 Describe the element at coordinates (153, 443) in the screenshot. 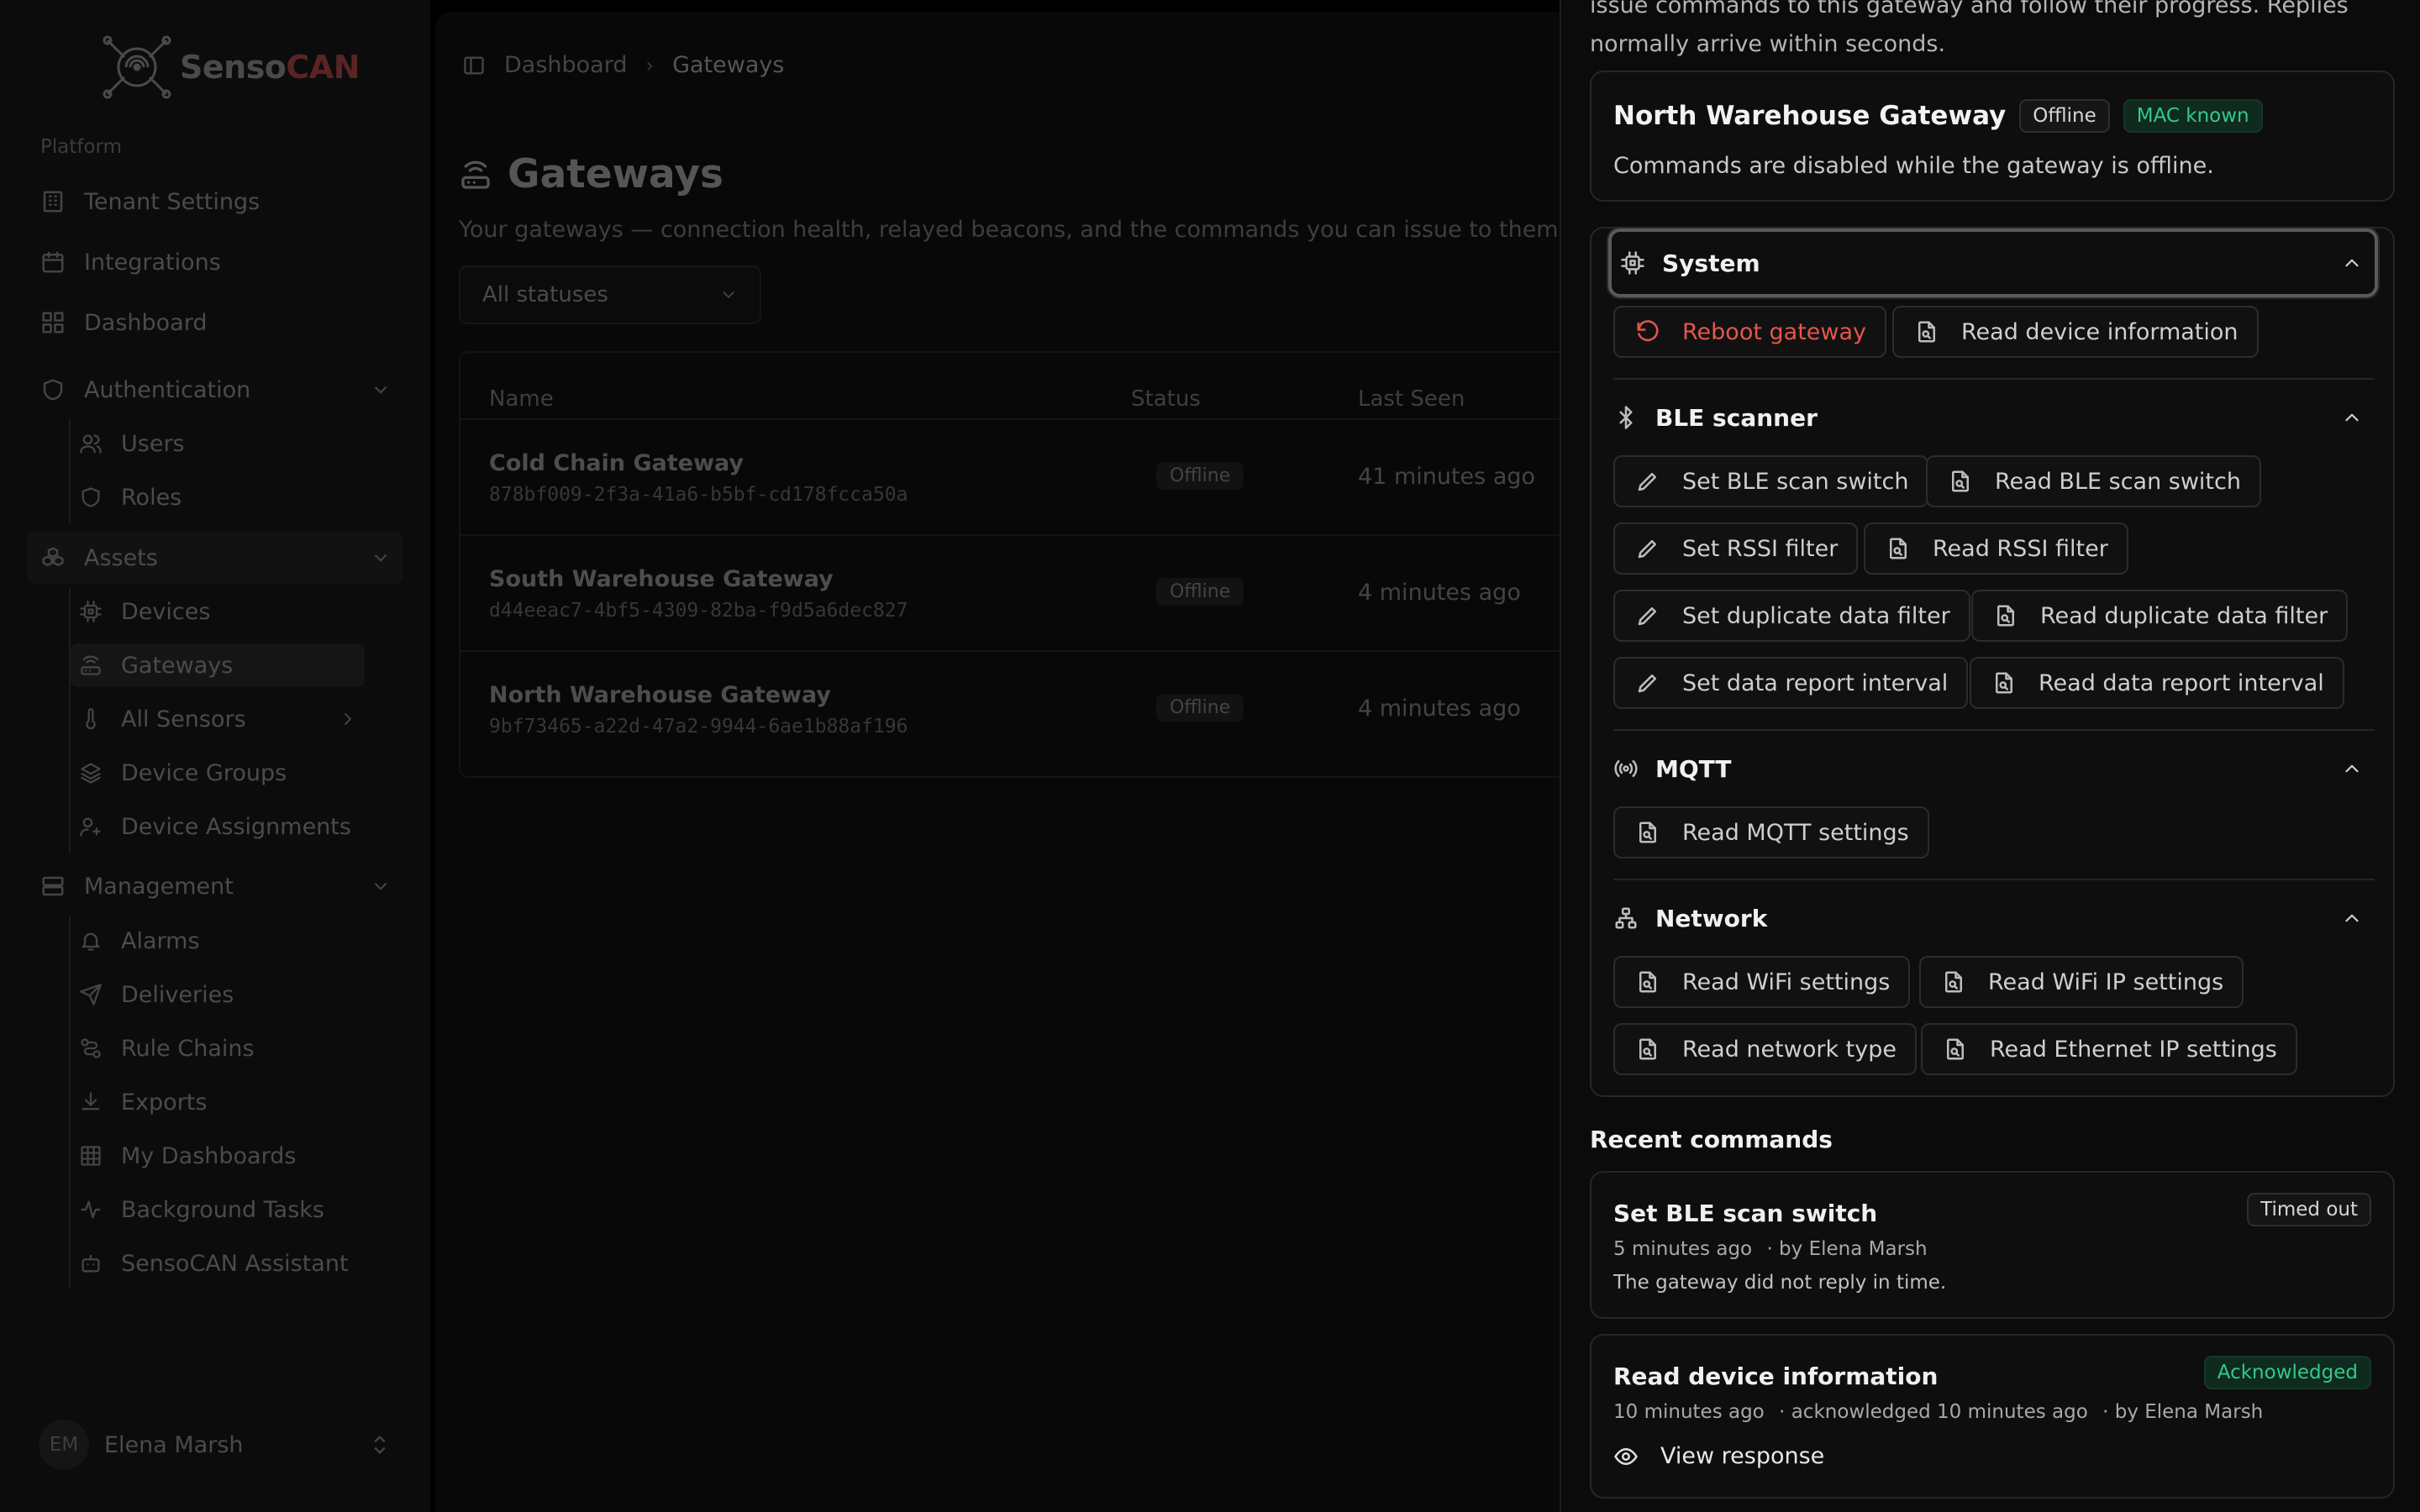

I see `sidebar-item-label: Users` at that location.